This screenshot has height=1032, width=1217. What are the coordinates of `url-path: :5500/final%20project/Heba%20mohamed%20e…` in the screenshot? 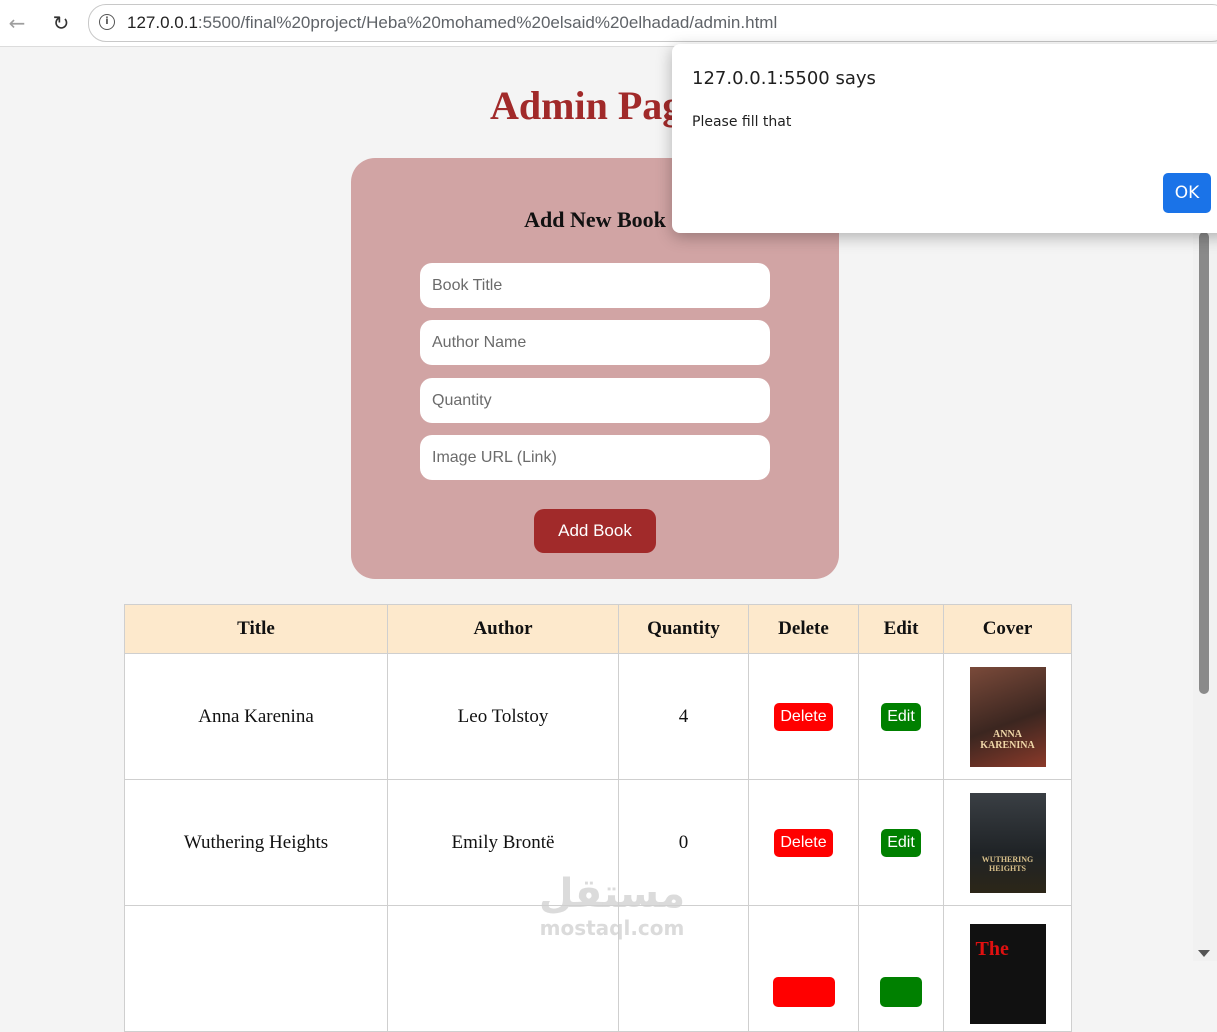 It's located at (487, 22).